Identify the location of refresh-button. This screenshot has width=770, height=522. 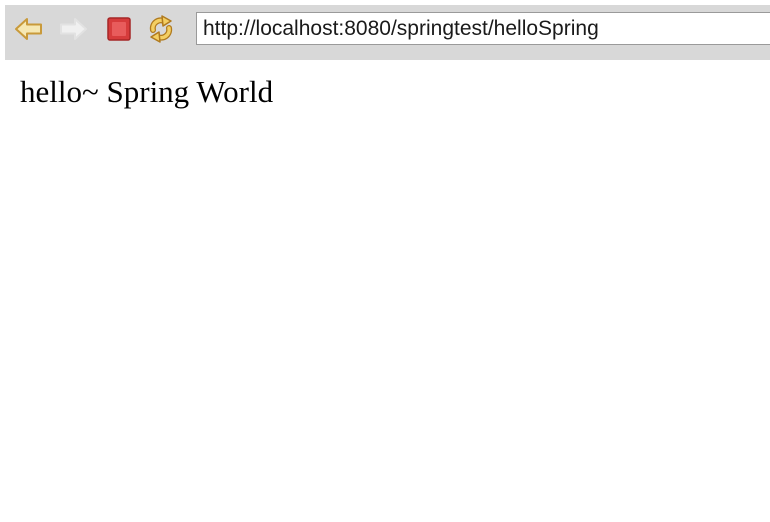
(161, 29).